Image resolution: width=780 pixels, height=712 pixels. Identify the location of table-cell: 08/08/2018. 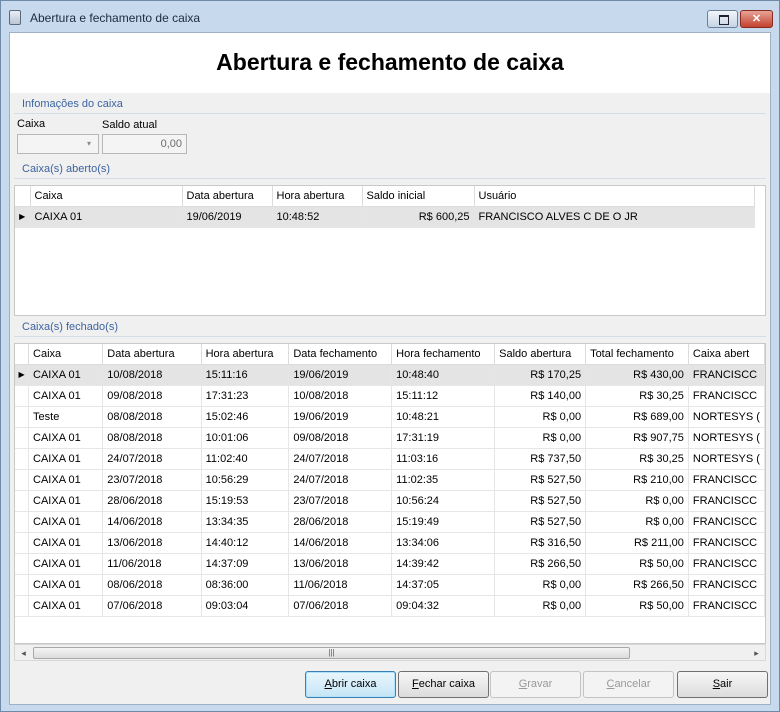
(152, 417).